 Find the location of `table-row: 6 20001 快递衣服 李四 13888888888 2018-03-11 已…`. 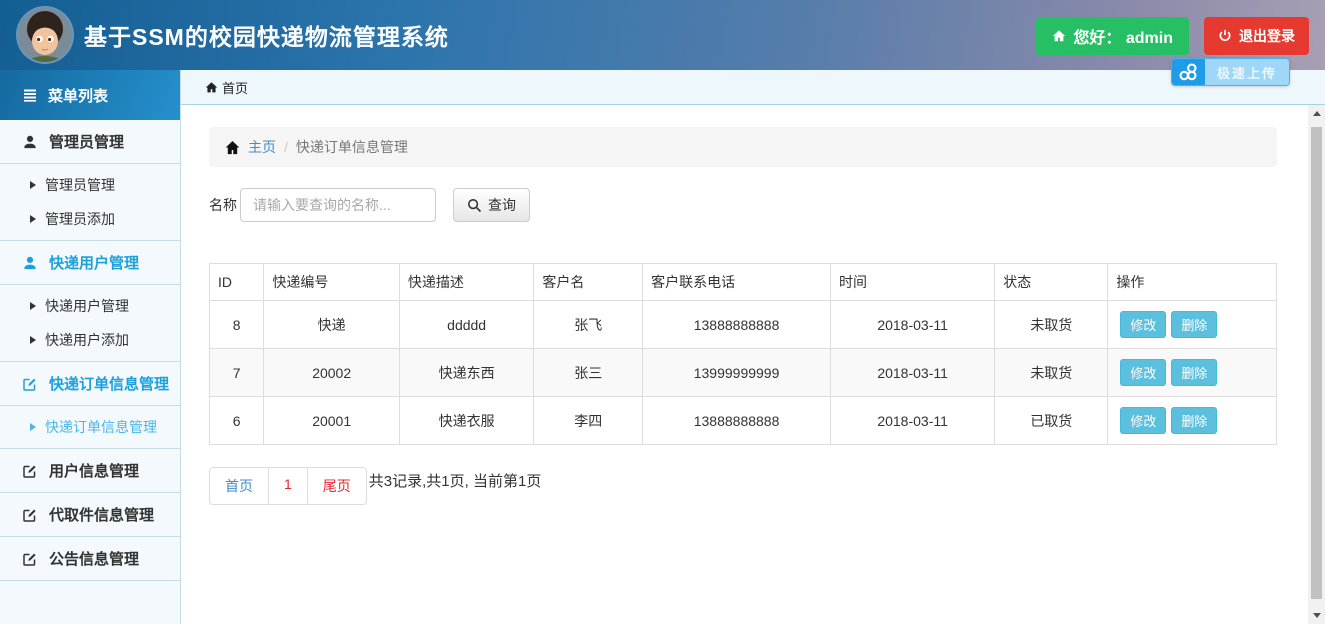

table-row: 6 20001 快递衣服 李四 13888888888 2018-03-11 已… is located at coordinates (742, 420).